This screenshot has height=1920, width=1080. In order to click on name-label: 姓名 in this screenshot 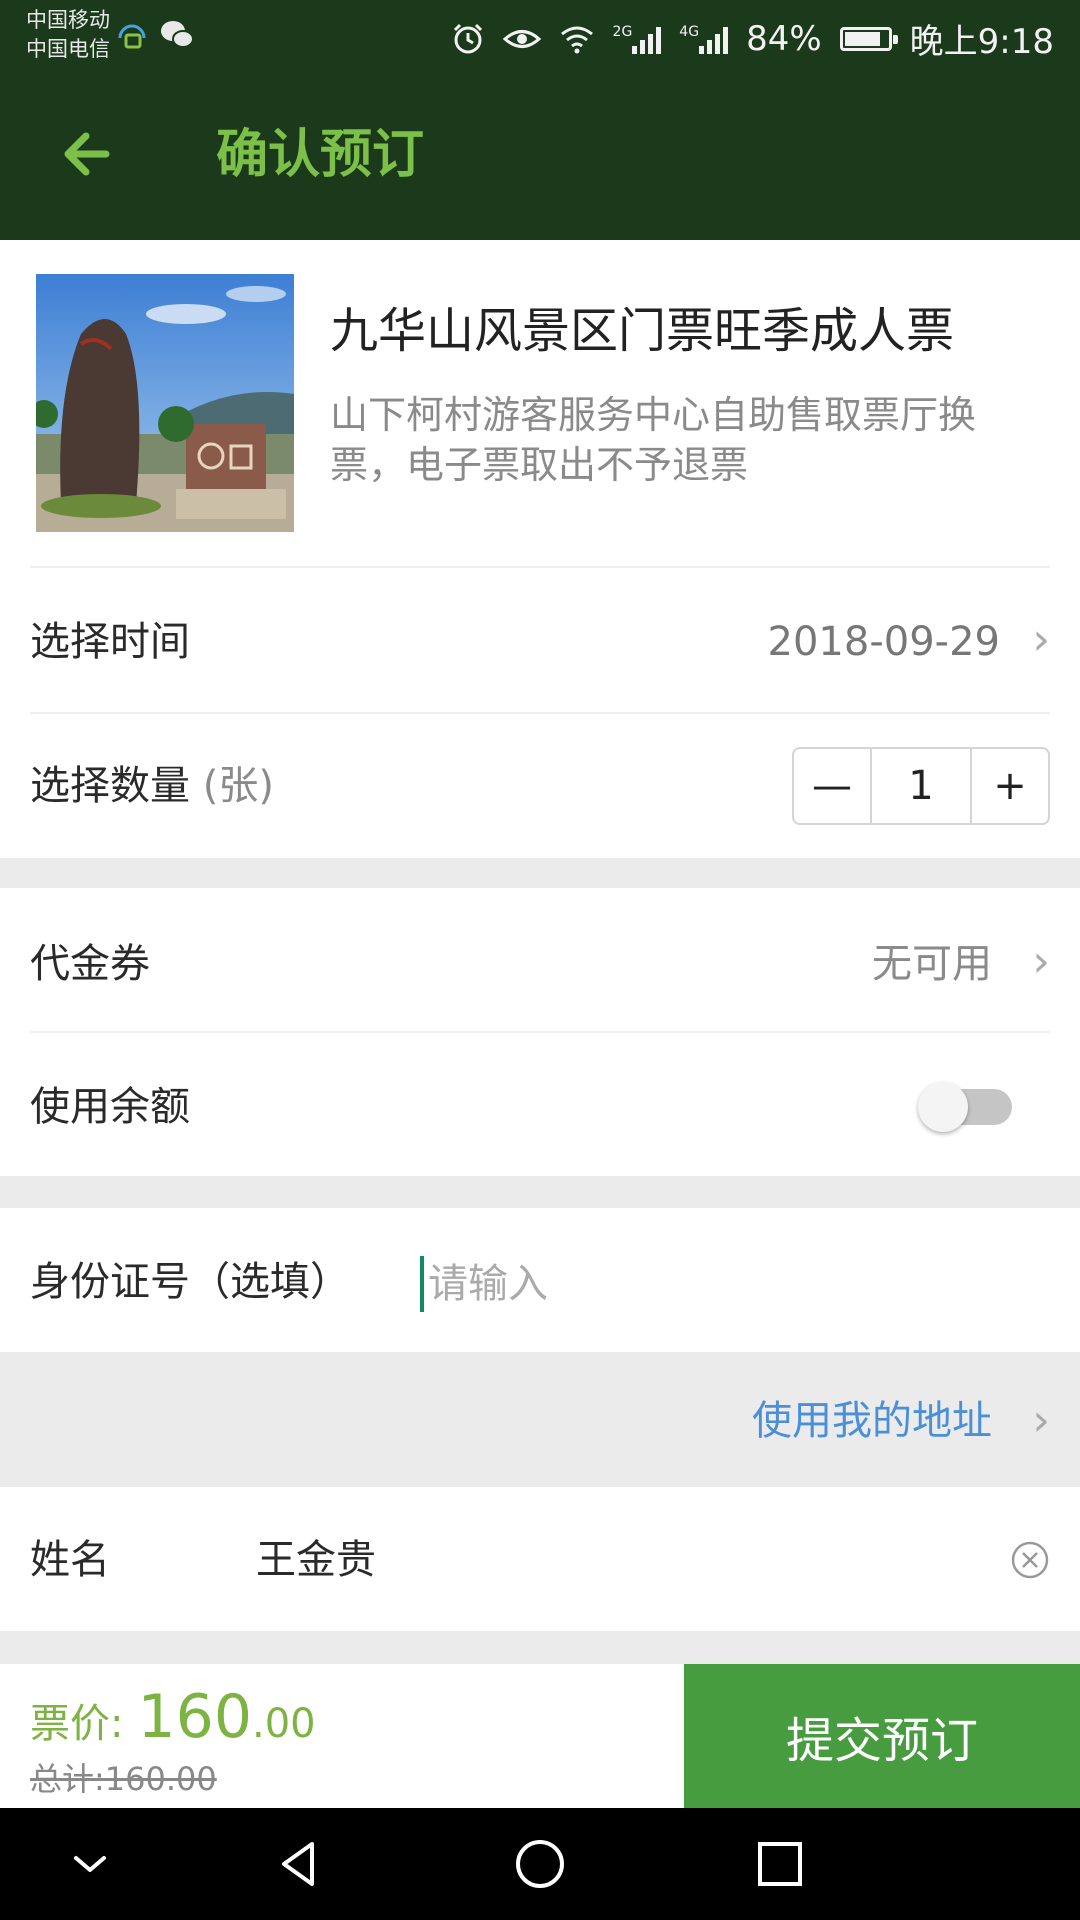, I will do `click(70, 1560)`.